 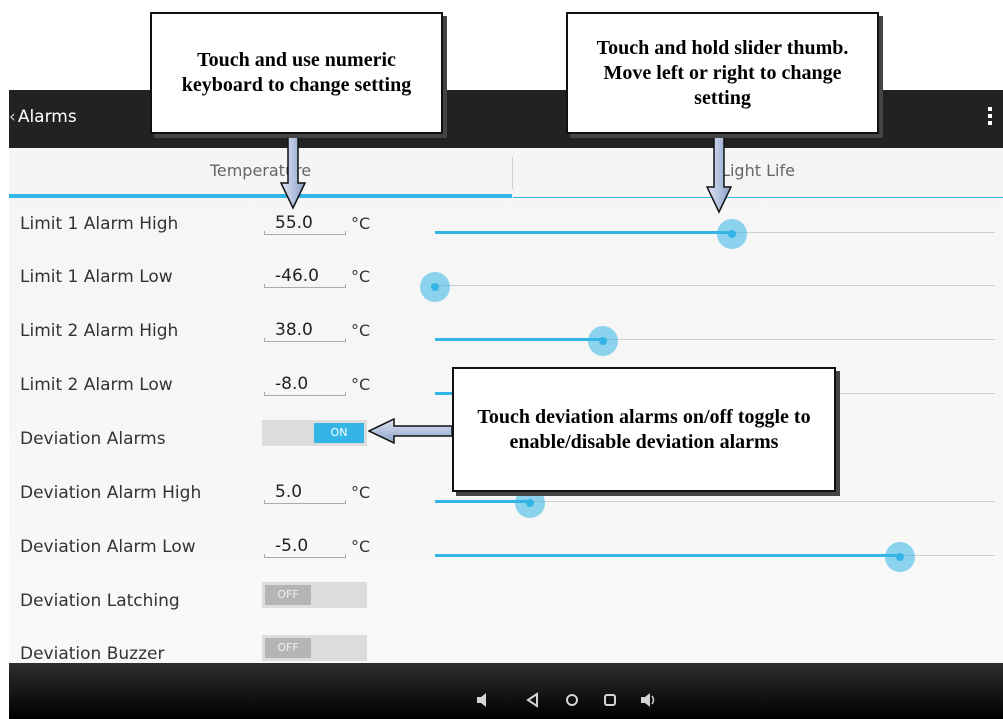 I want to click on deviation-low-slider, so click(x=715, y=557).